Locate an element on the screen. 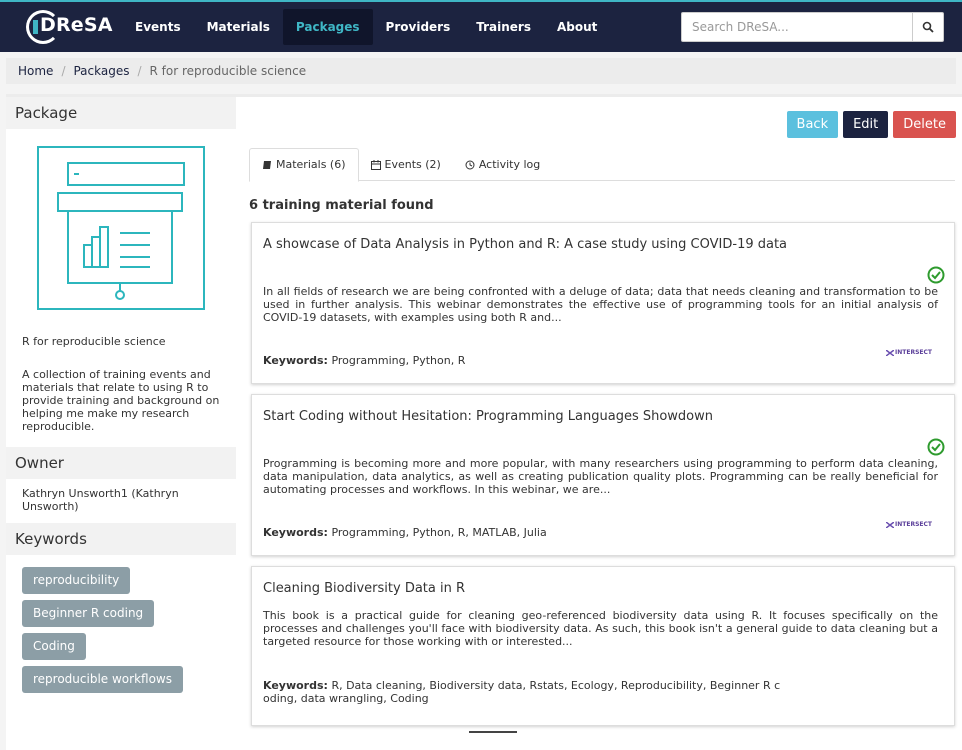 The image size is (962, 750). nav-packages: Packages is located at coordinates (327, 27).